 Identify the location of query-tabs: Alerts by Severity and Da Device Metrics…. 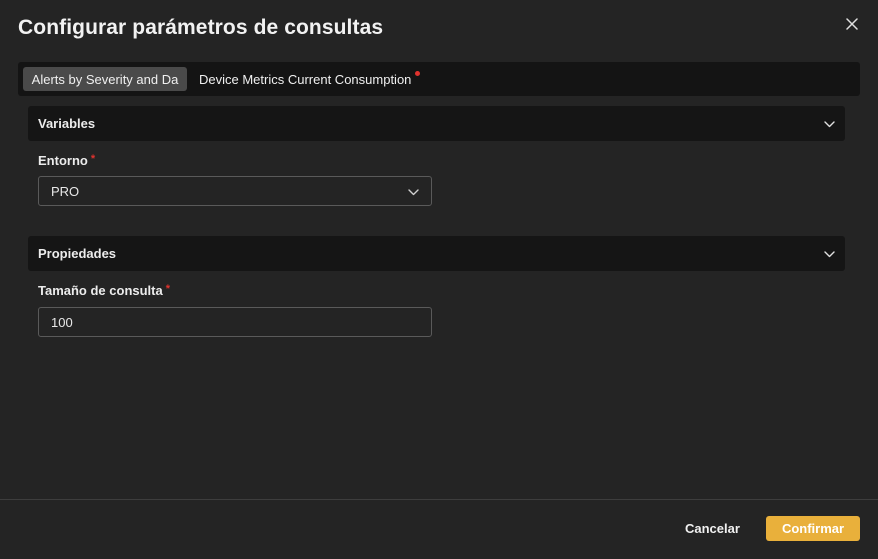
(439, 79).